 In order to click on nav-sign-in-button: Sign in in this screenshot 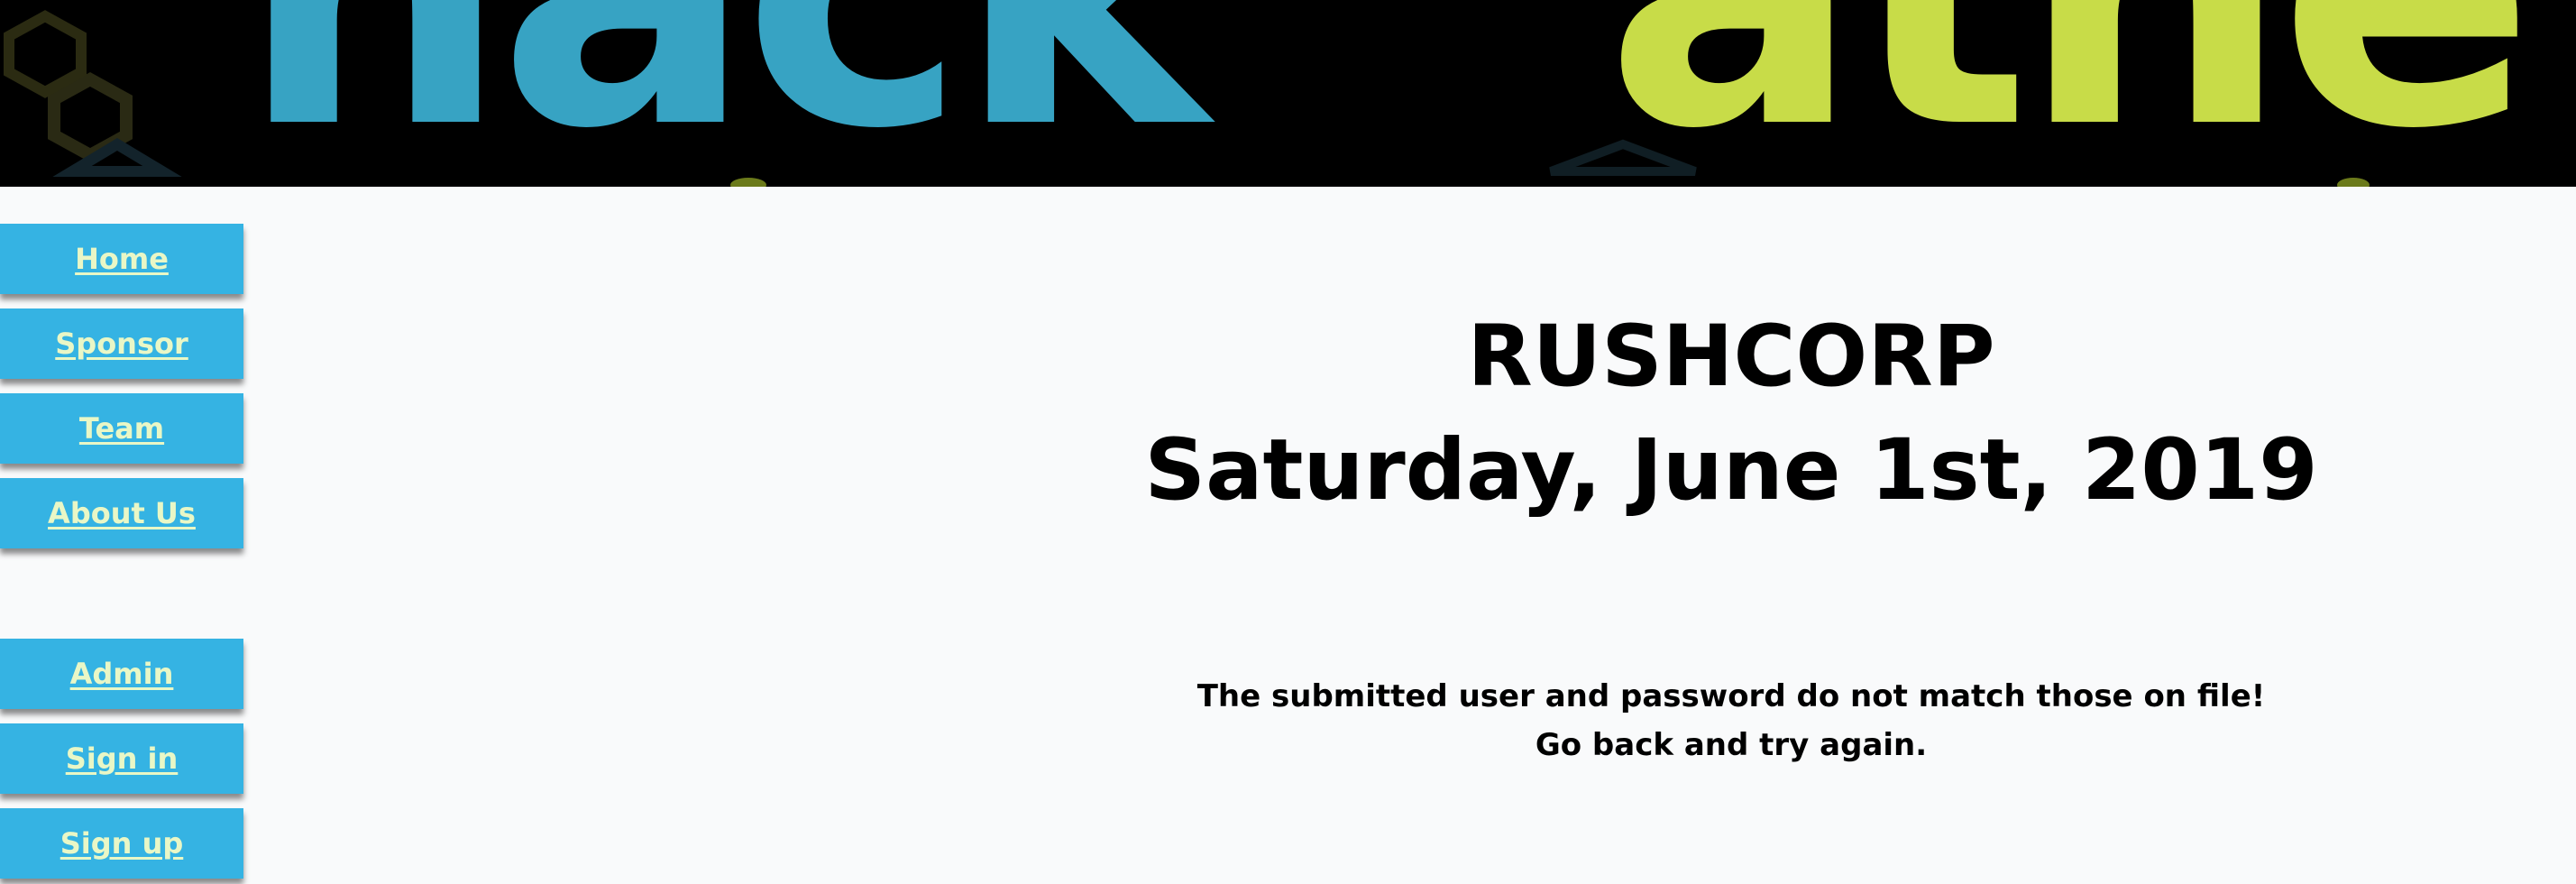, I will do `click(121, 759)`.